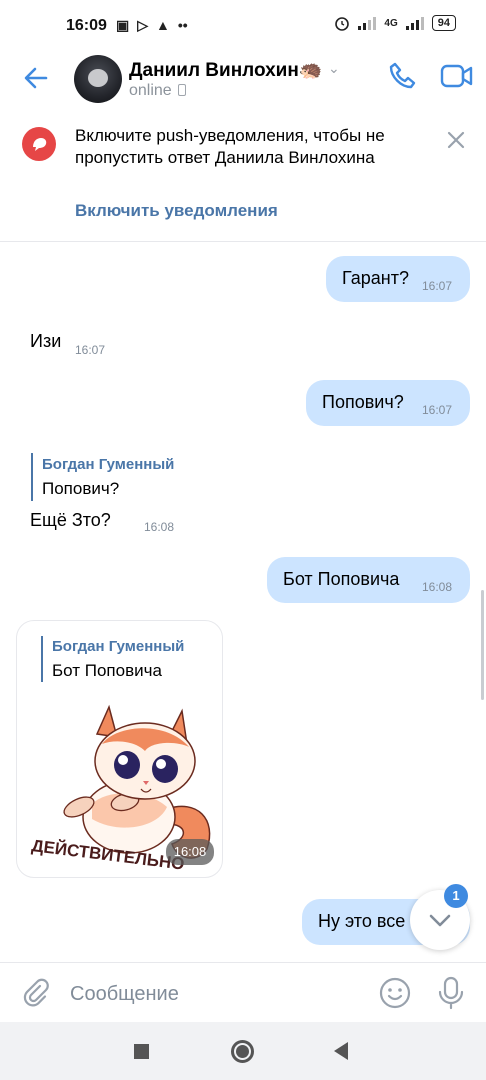 The height and width of the screenshot is (1080, 486). I want to click on message-outgoing: Гарант? 16:07, so click(398, 279).